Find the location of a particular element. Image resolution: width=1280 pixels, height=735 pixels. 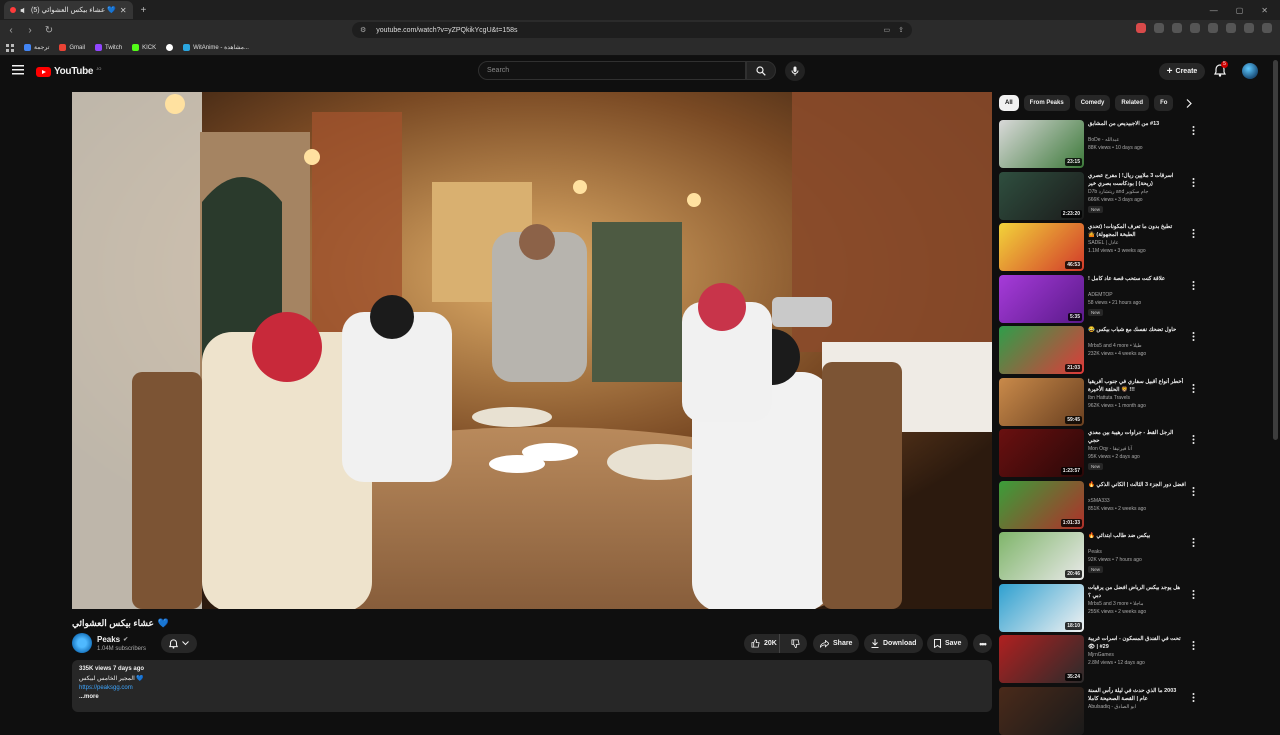

recommendation-title: بيكس ضد طالب ابتدائي 🔥 is located at coordinates (1137, 536).